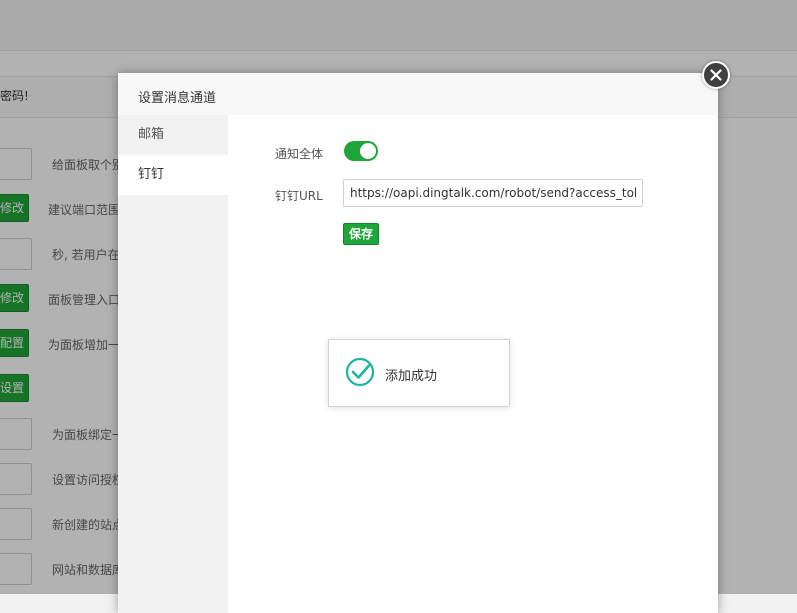  Describe the element at coordinates (299, 154) in the screenshot. I see `notify-all-label: 通知全体` at that location.